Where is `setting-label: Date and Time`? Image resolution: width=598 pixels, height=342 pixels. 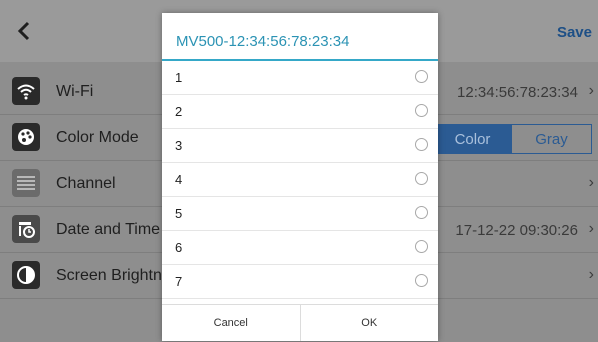
setting-label: Date and Time is located at coordinates (108, 229).